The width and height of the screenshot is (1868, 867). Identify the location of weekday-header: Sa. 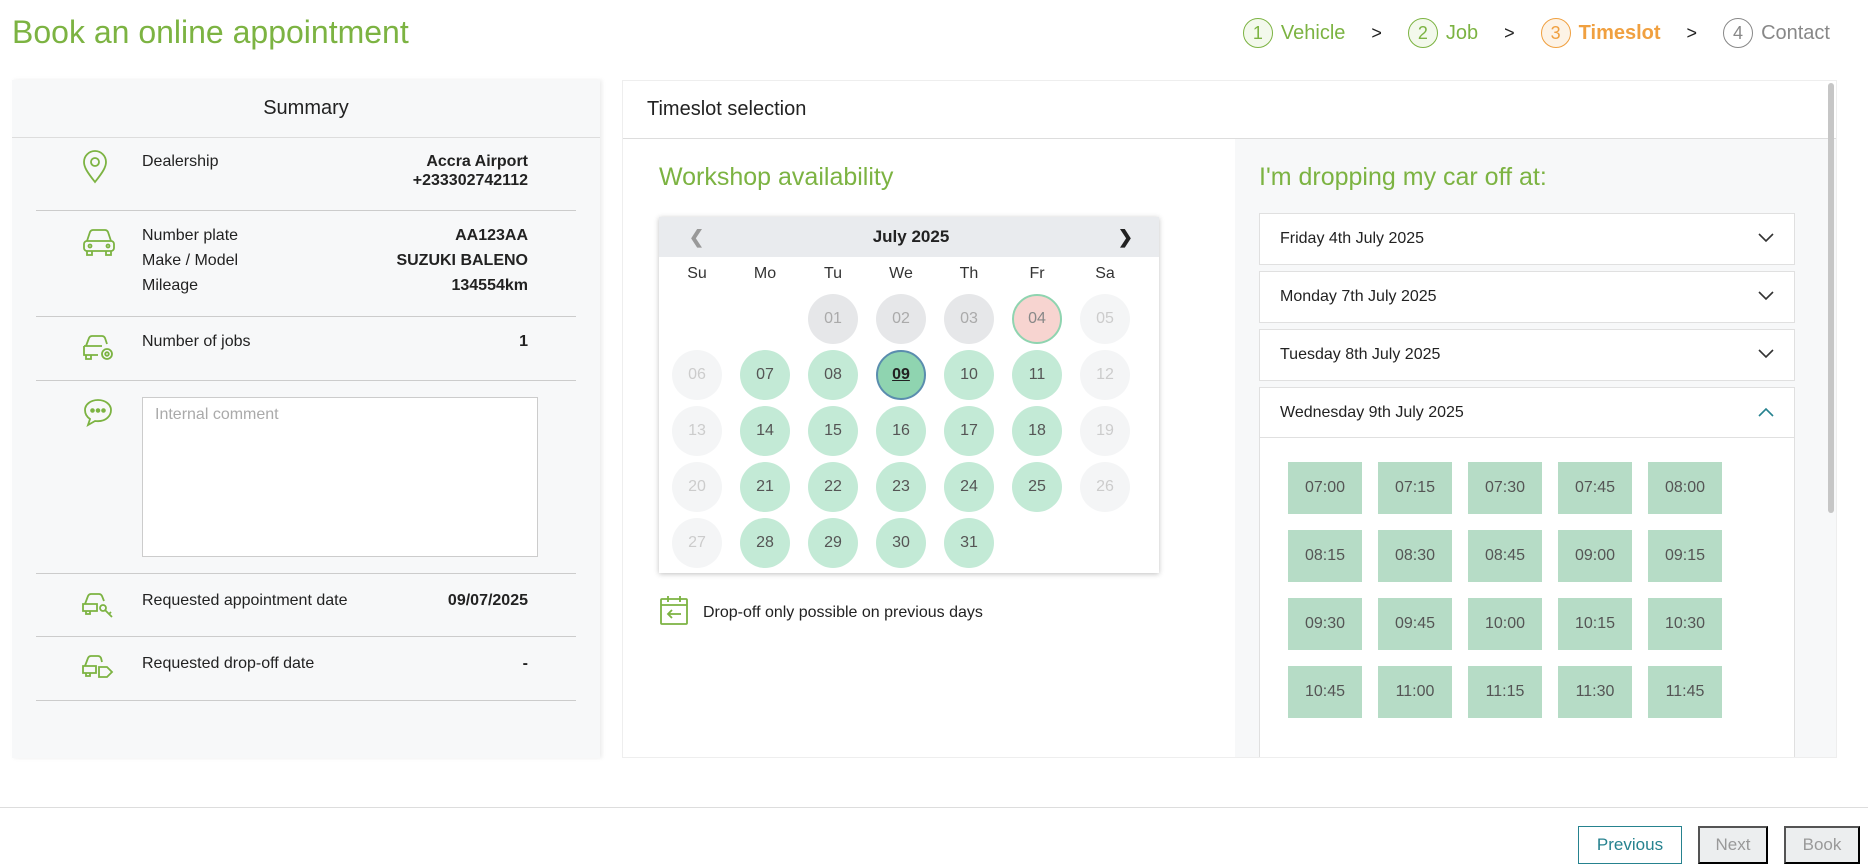
(1105, 273).